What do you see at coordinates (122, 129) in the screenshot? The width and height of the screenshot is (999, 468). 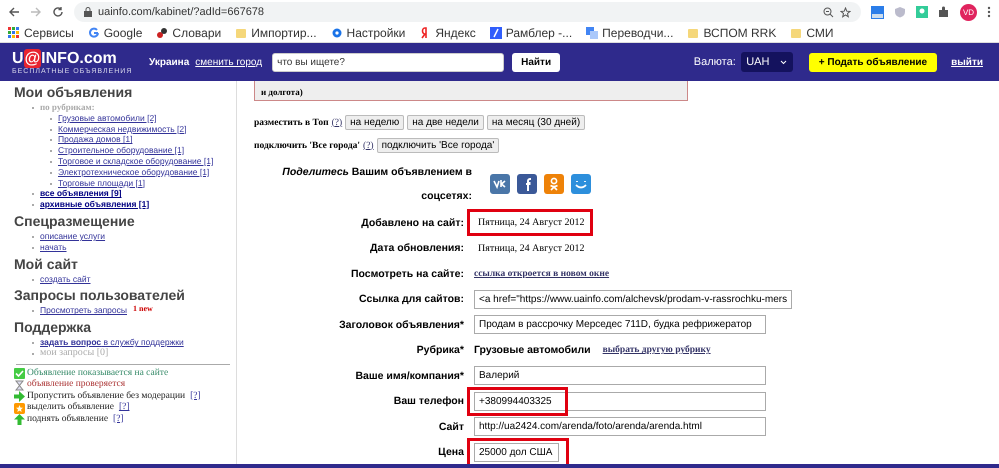 I see `sidebar-link: Коммерческая недвижимость [2]` at bounding box center [122, 129].